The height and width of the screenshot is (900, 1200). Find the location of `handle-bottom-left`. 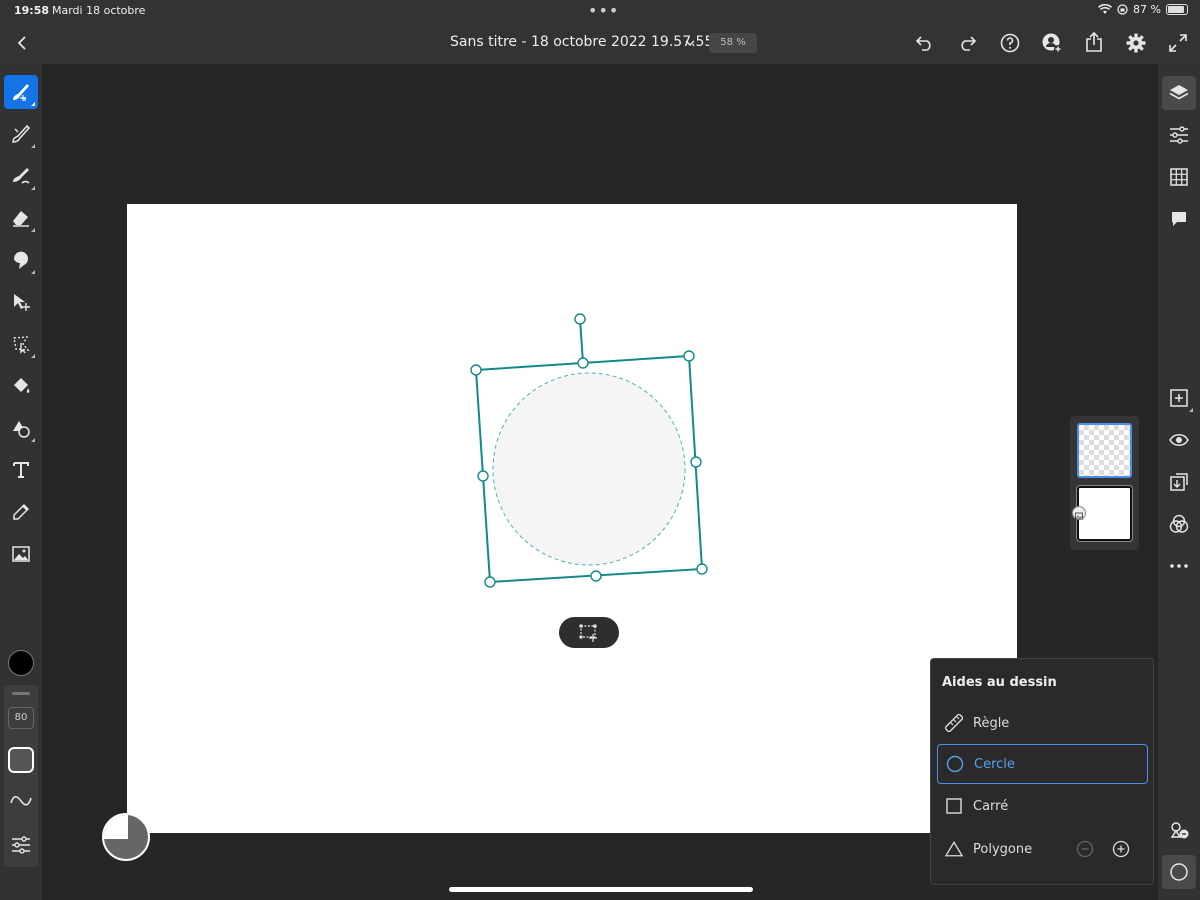

handle-bottom-left is located at coordinates (490, 582).